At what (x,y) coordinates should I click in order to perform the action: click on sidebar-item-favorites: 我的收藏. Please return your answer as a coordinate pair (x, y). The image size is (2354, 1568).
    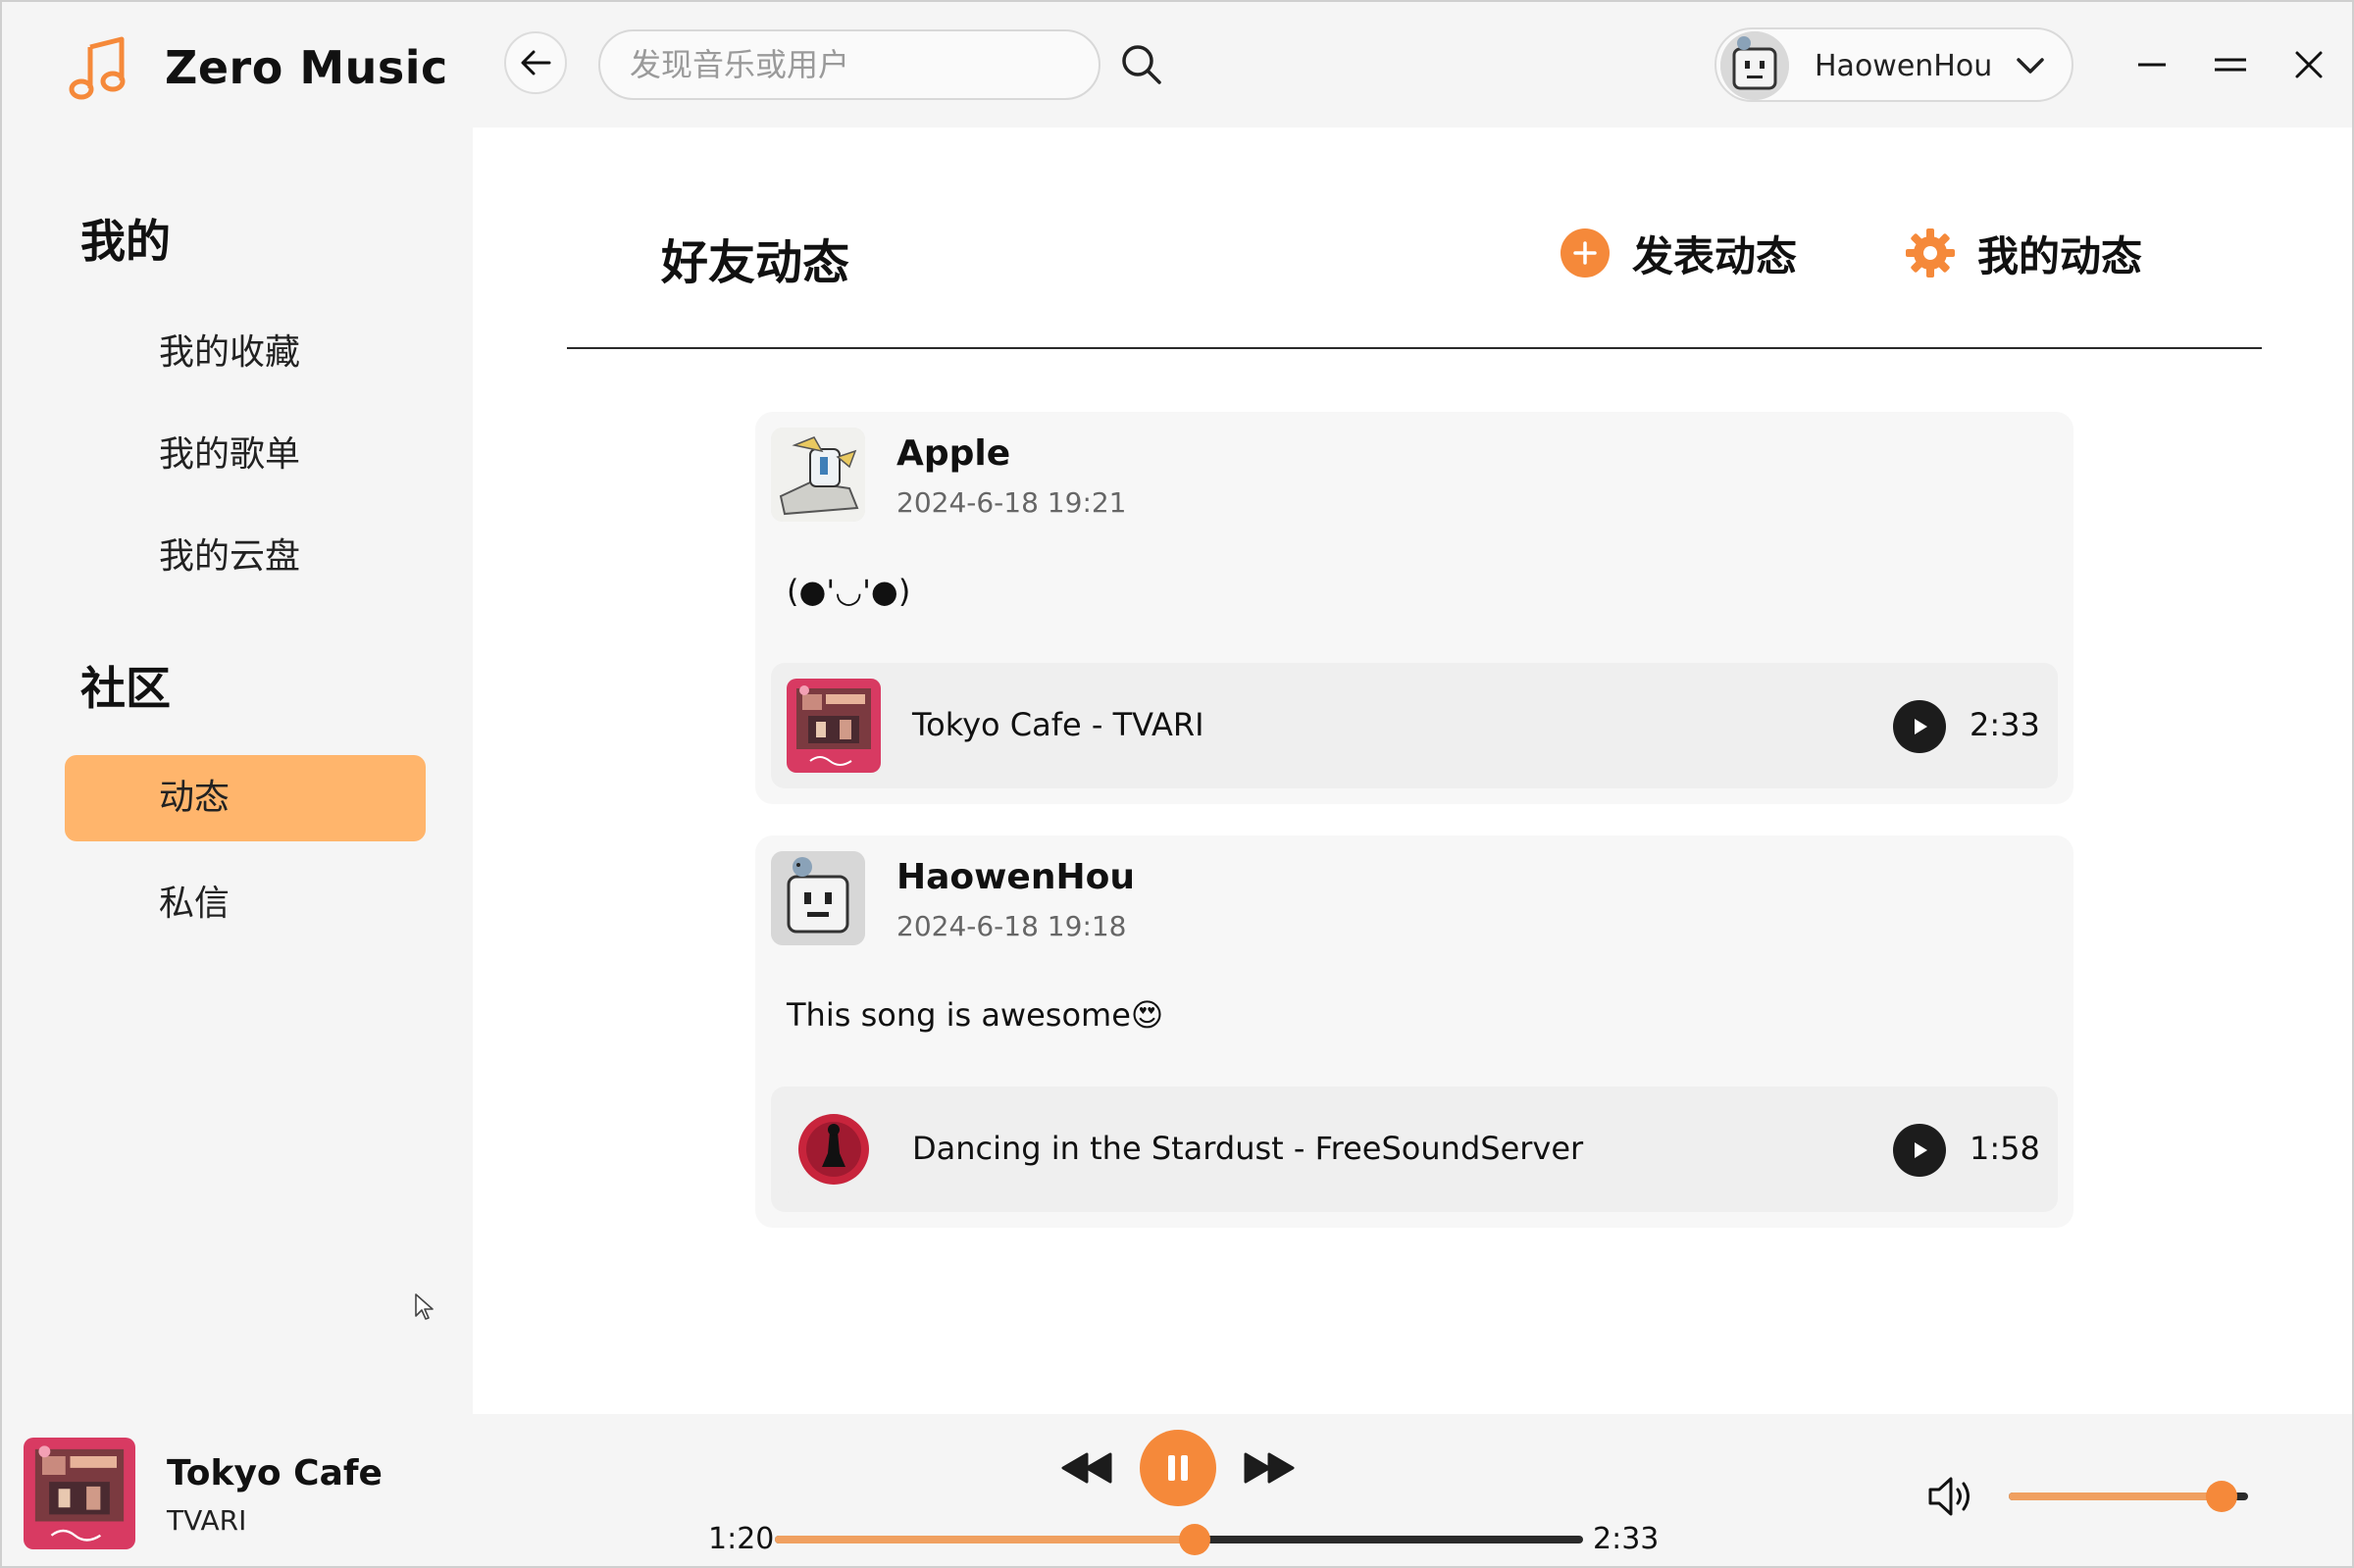
    Looking at the image, I should click on (246, 353).